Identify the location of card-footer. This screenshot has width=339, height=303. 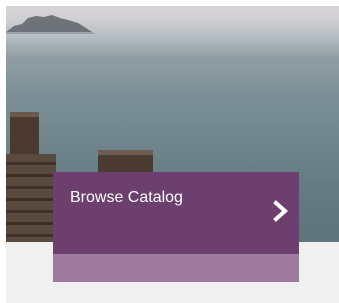
(176, 268).